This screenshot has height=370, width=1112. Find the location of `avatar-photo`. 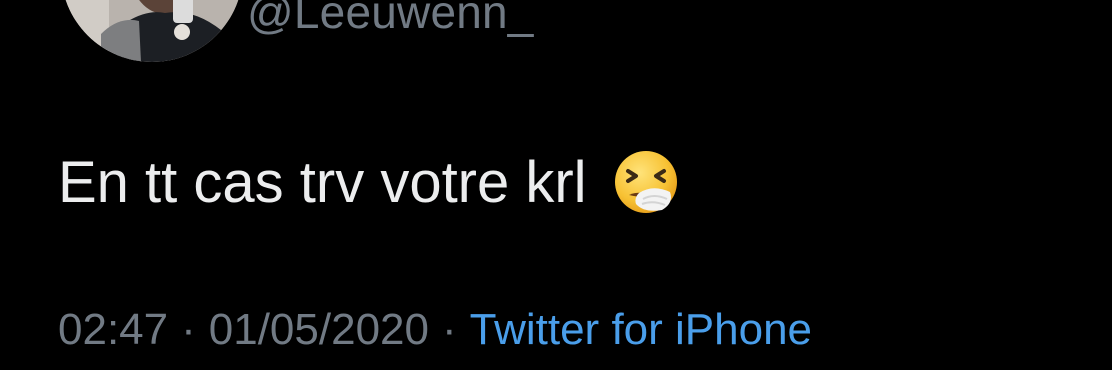

avatar-photo is located at coordinates (152, 31).